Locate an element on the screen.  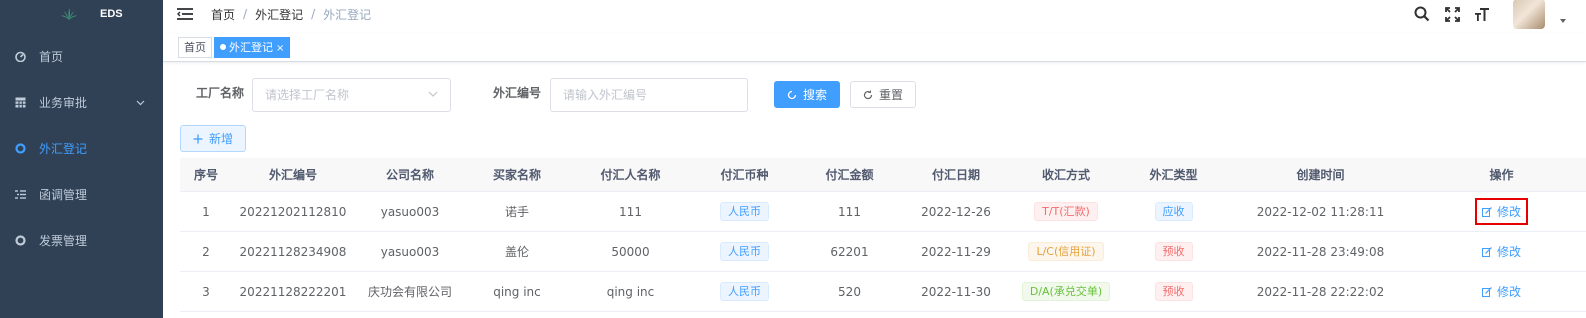
column-header: 公司名称 is located at coordinates (409, 175).